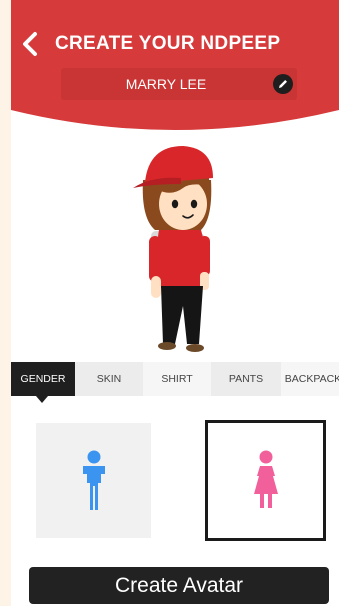  I want to click on name-value: MARRY LEE, so click(166, 84).